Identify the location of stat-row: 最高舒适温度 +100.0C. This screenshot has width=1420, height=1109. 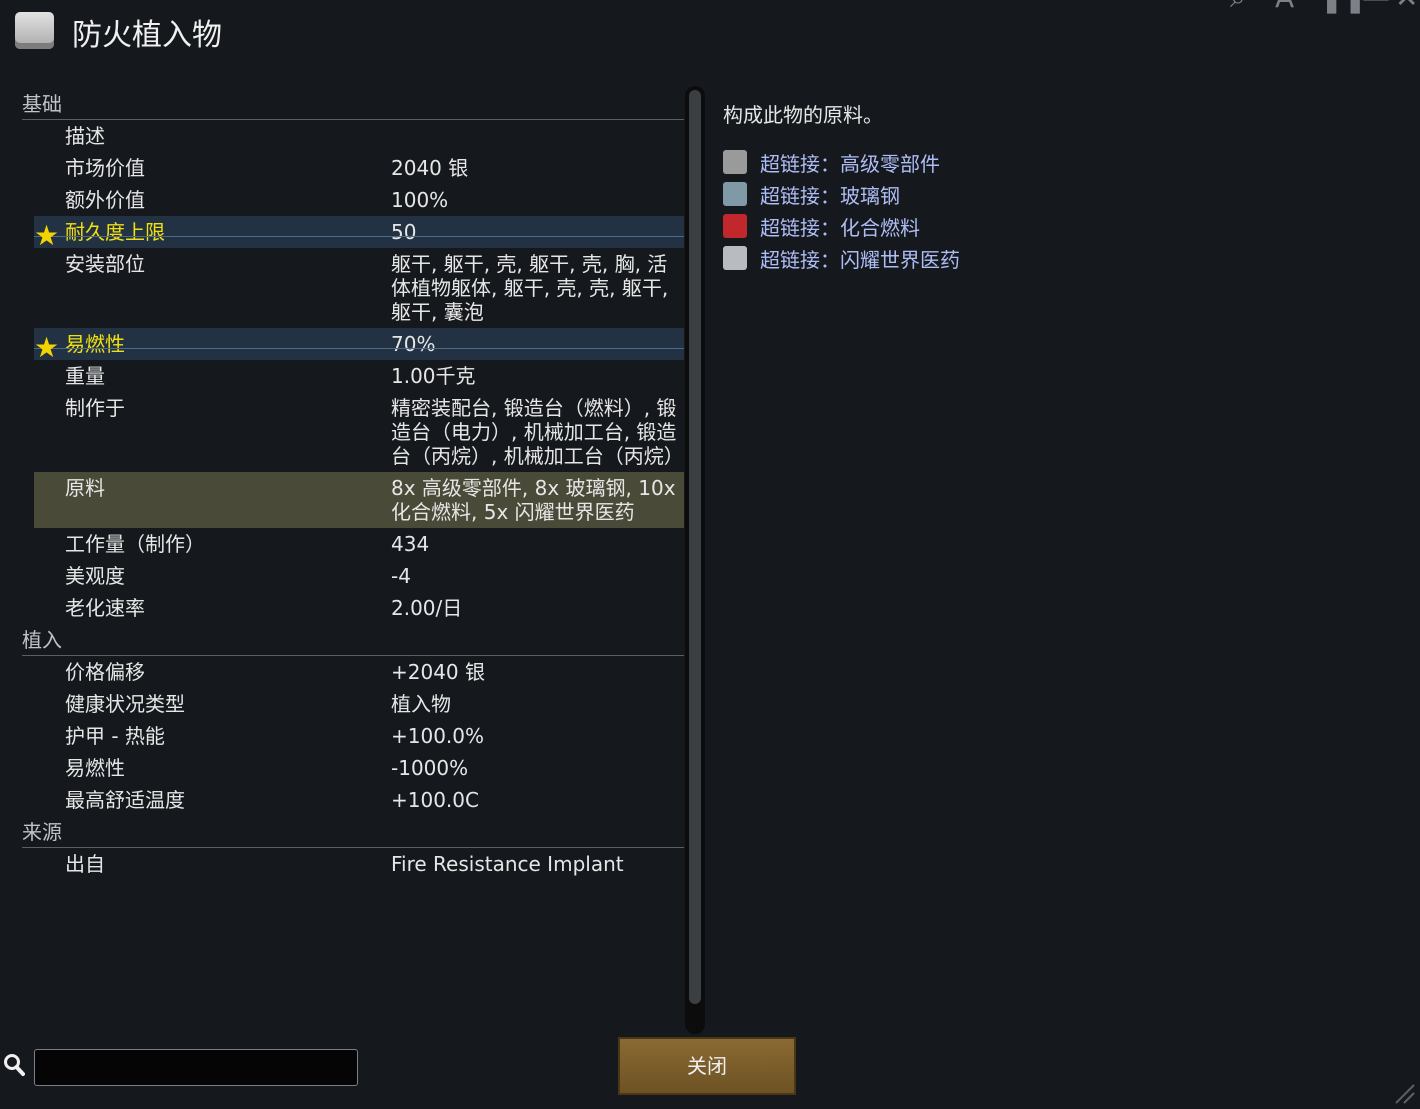
(353, 800).